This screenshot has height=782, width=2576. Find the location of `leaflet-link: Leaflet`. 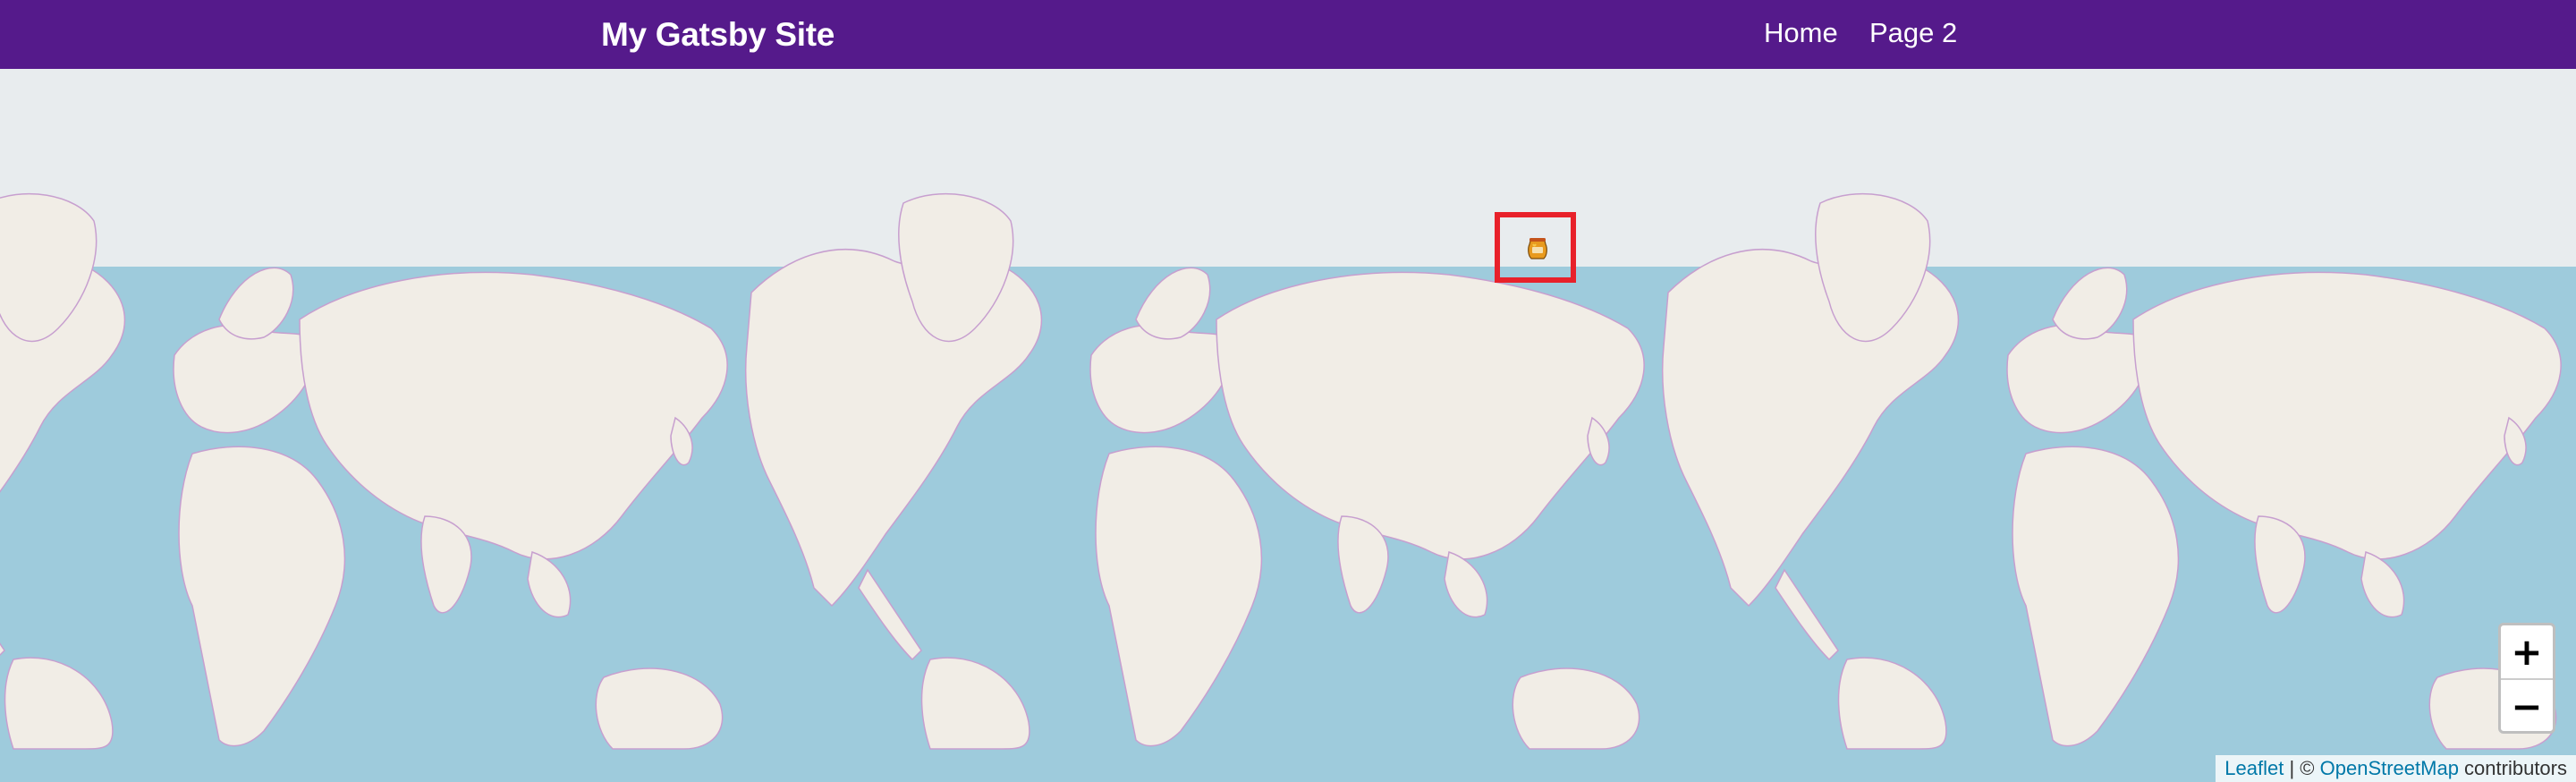

leaflet-link: Leaflet is located at coordinates (2254, 768).